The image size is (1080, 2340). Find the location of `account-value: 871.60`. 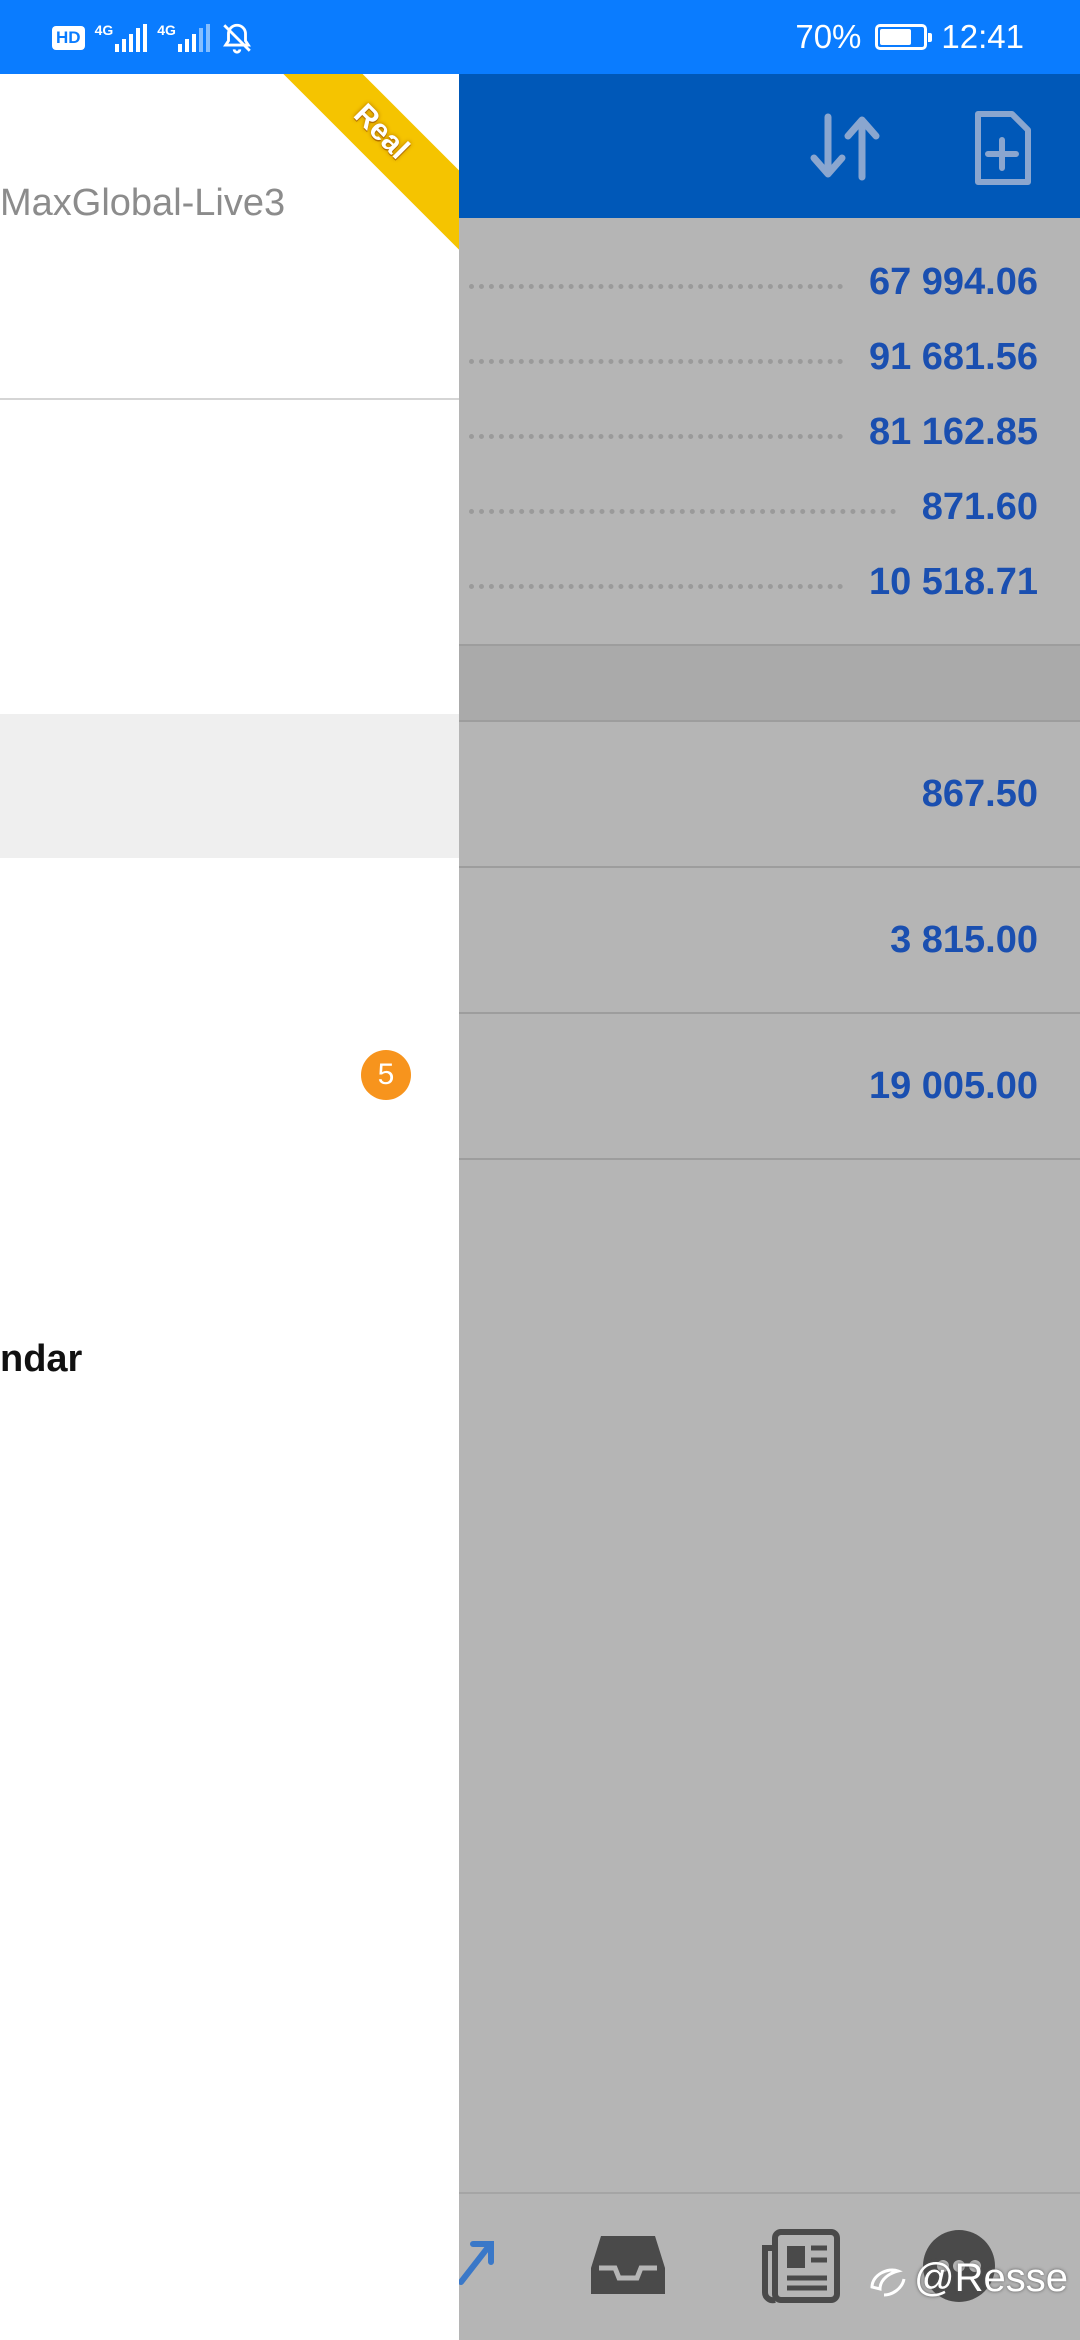

account-value: 871.60 is located at coordinates (979, 506).